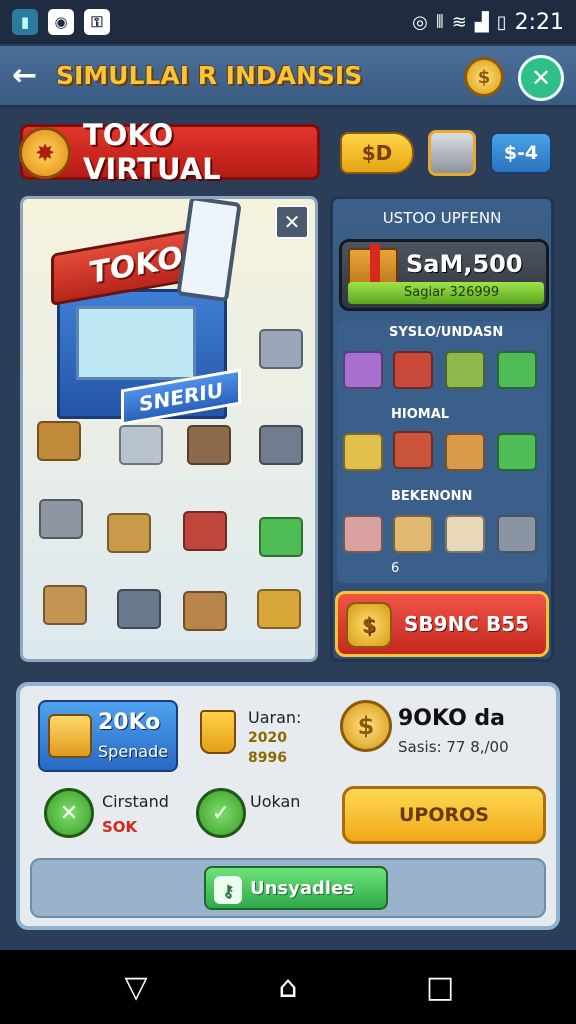  I want to click on battery-icon: ▯, so click(501, 22).